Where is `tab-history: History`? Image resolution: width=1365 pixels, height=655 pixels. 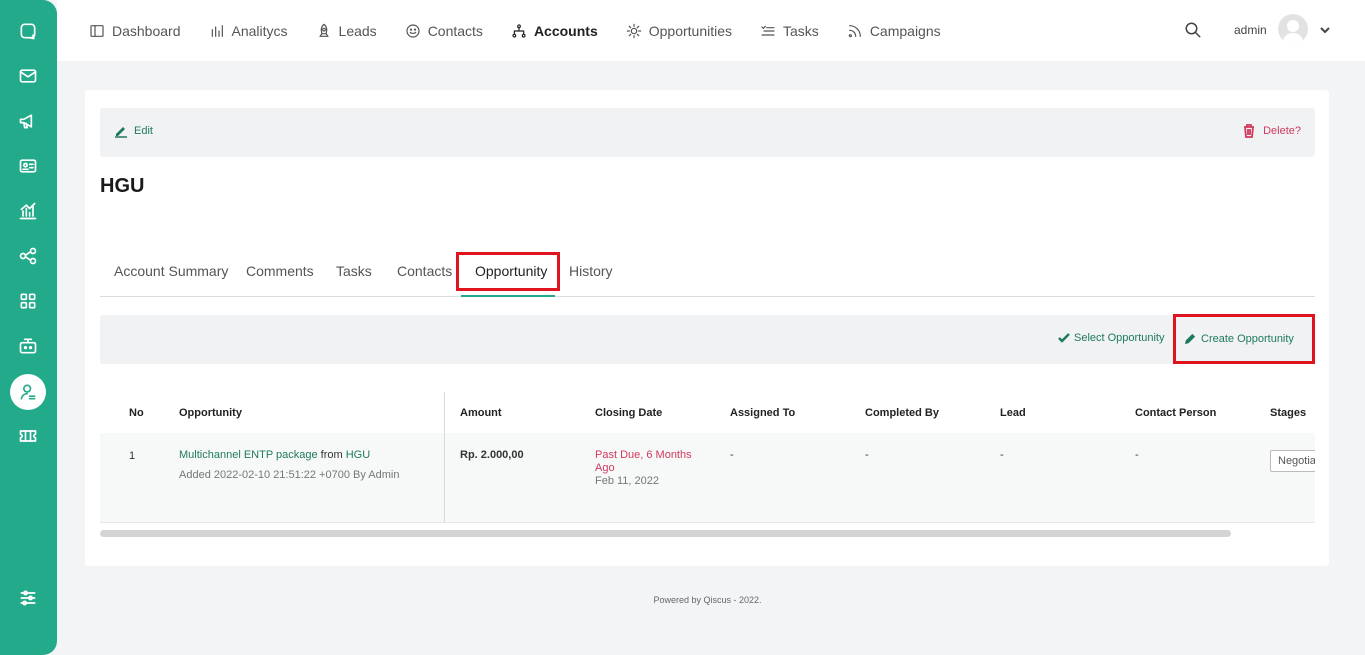
tab-history: History is located at coordinates (591, 271).